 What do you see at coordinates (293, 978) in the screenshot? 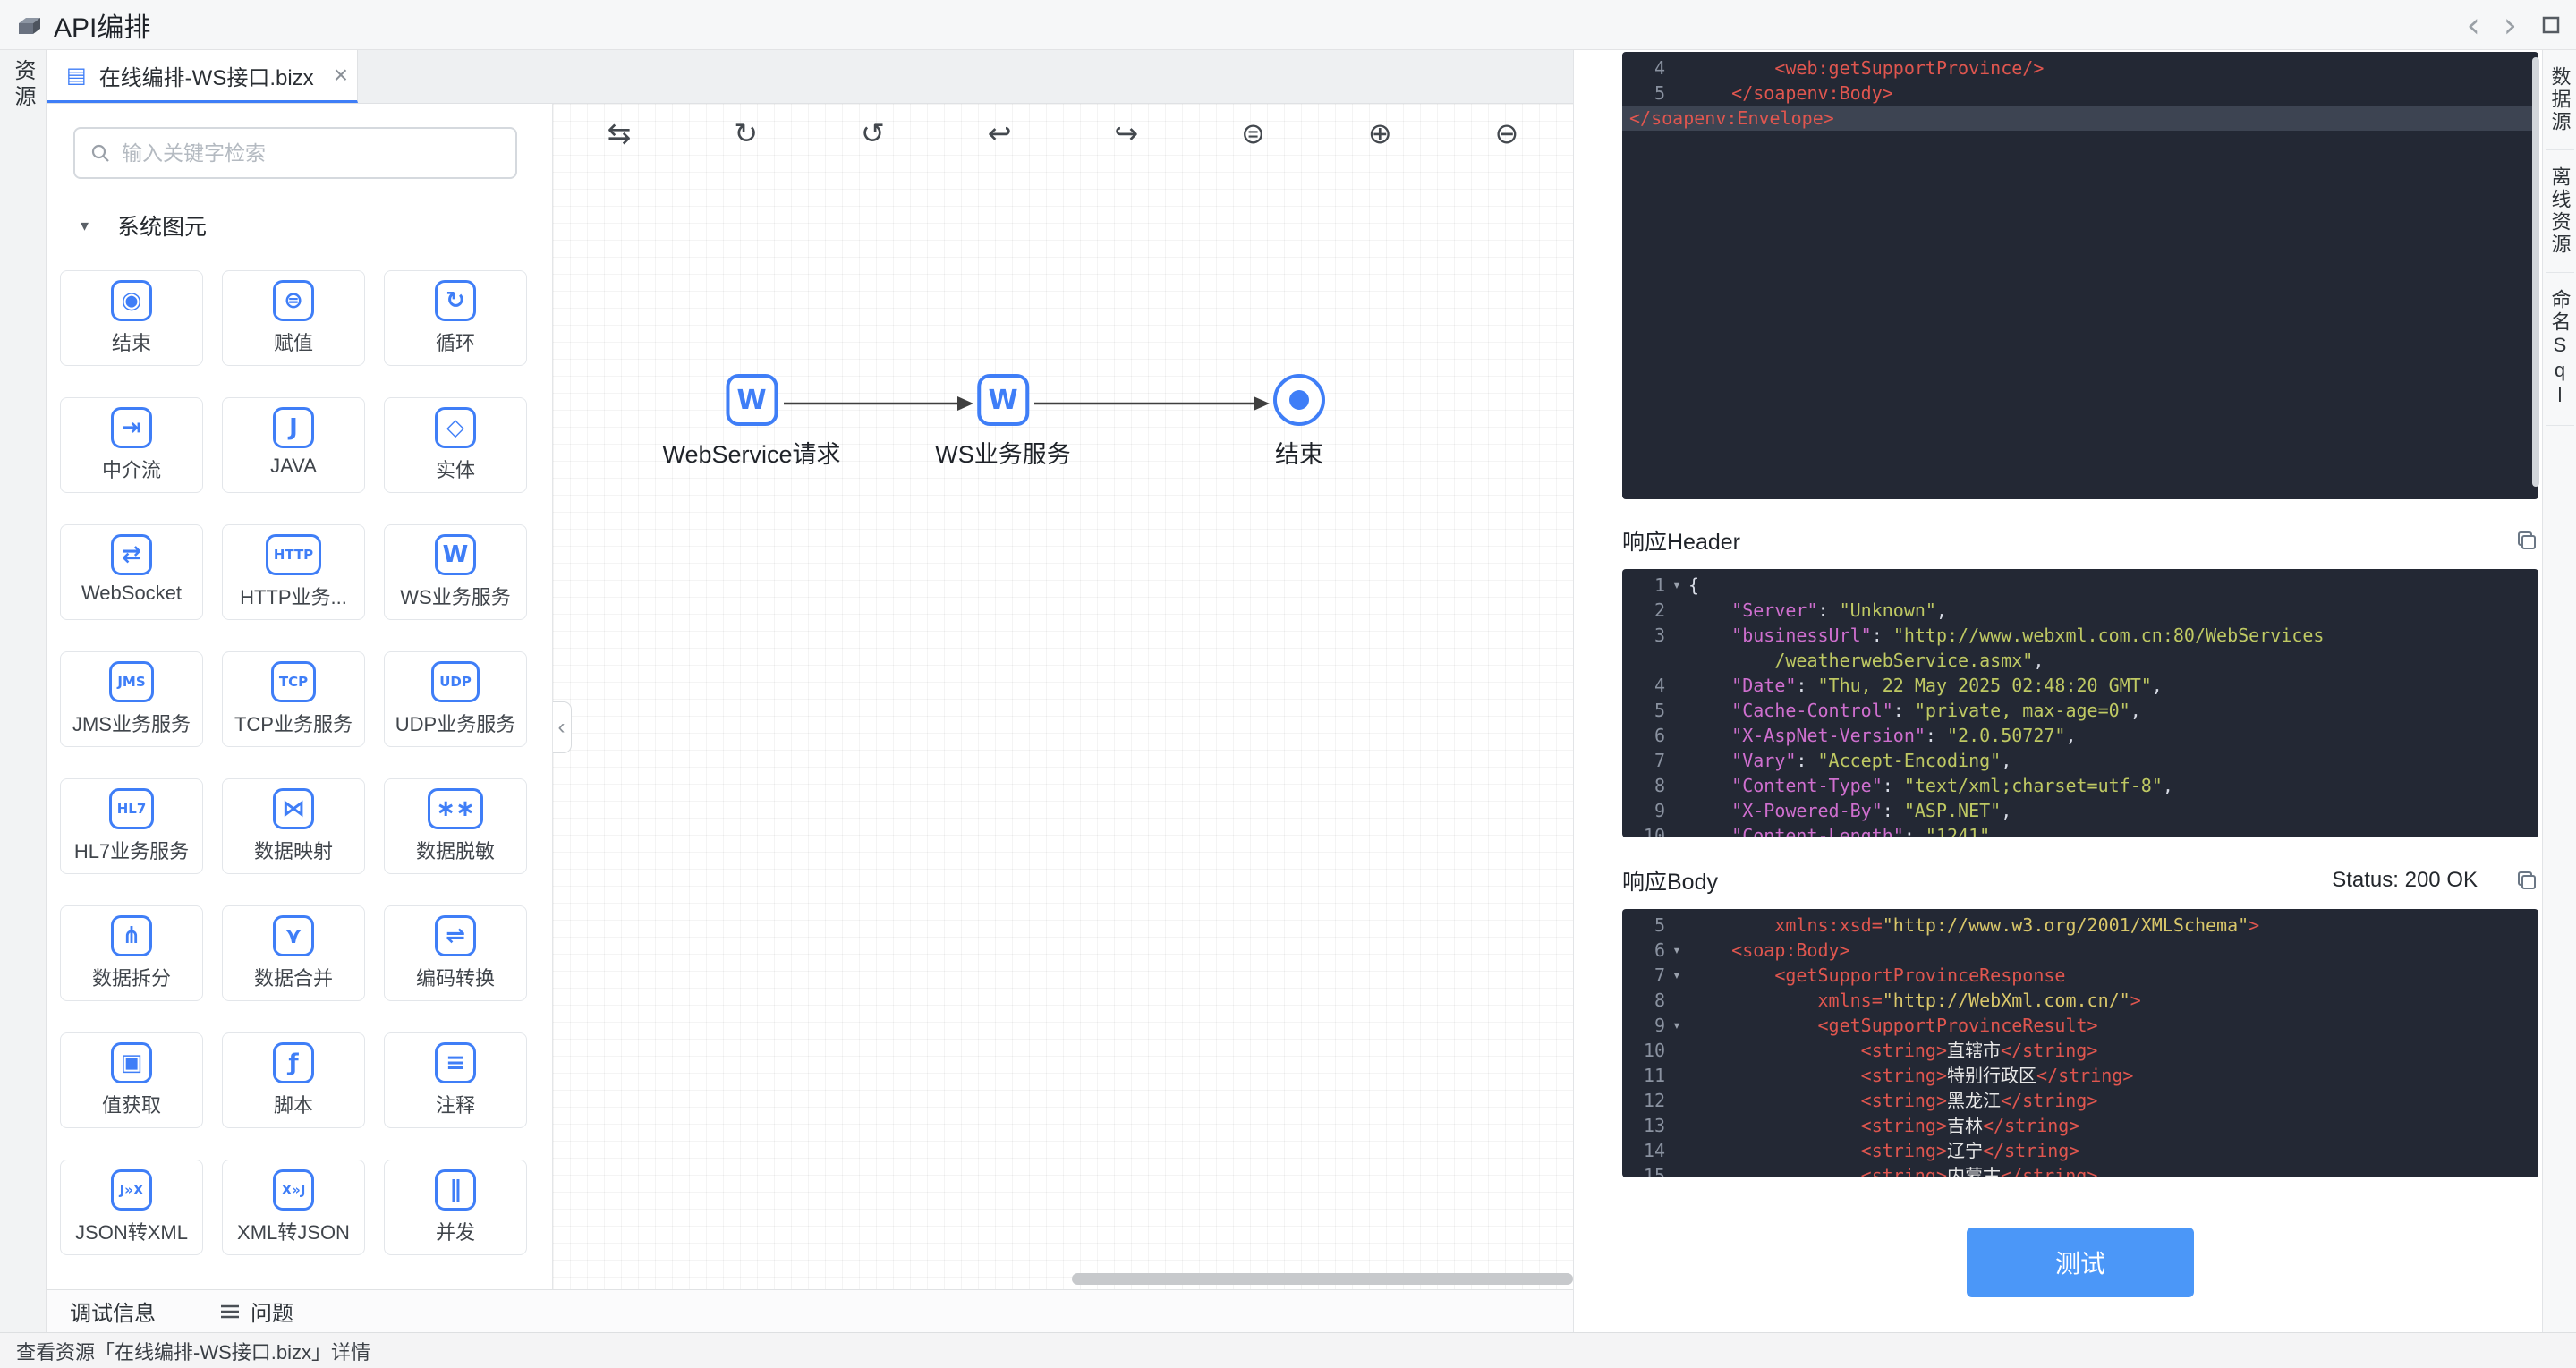
I see `palette-item-label: 数据合并` at bounding box center [293, 978].